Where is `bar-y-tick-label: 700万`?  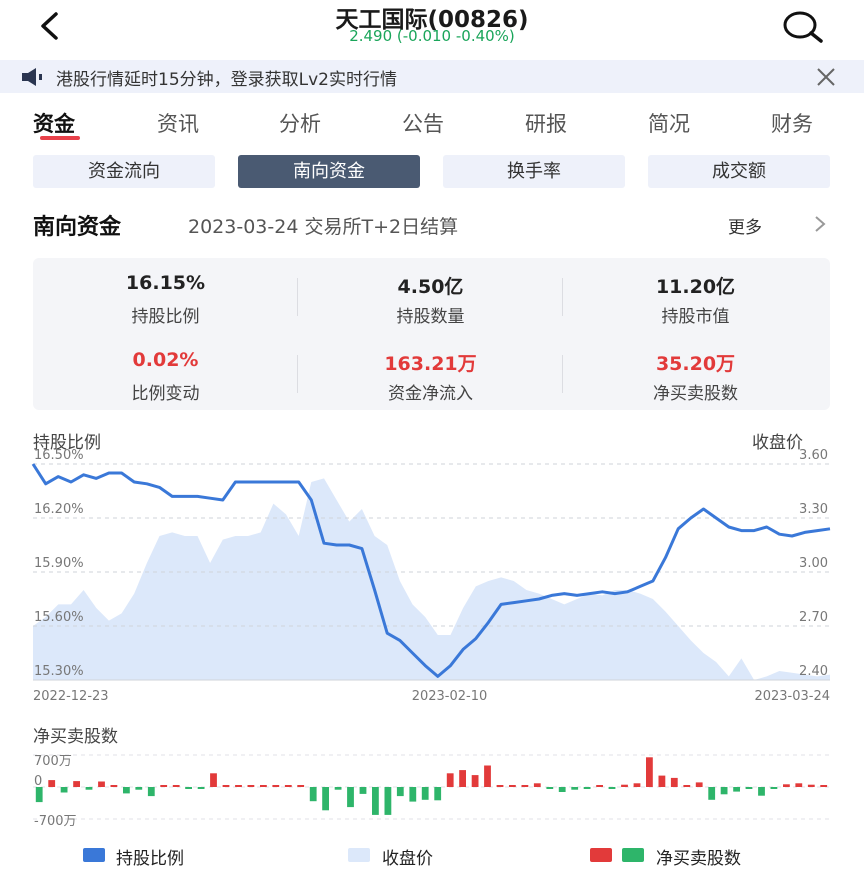
bar-y-tick-label: 700万 is located at coordinates (53, 761).